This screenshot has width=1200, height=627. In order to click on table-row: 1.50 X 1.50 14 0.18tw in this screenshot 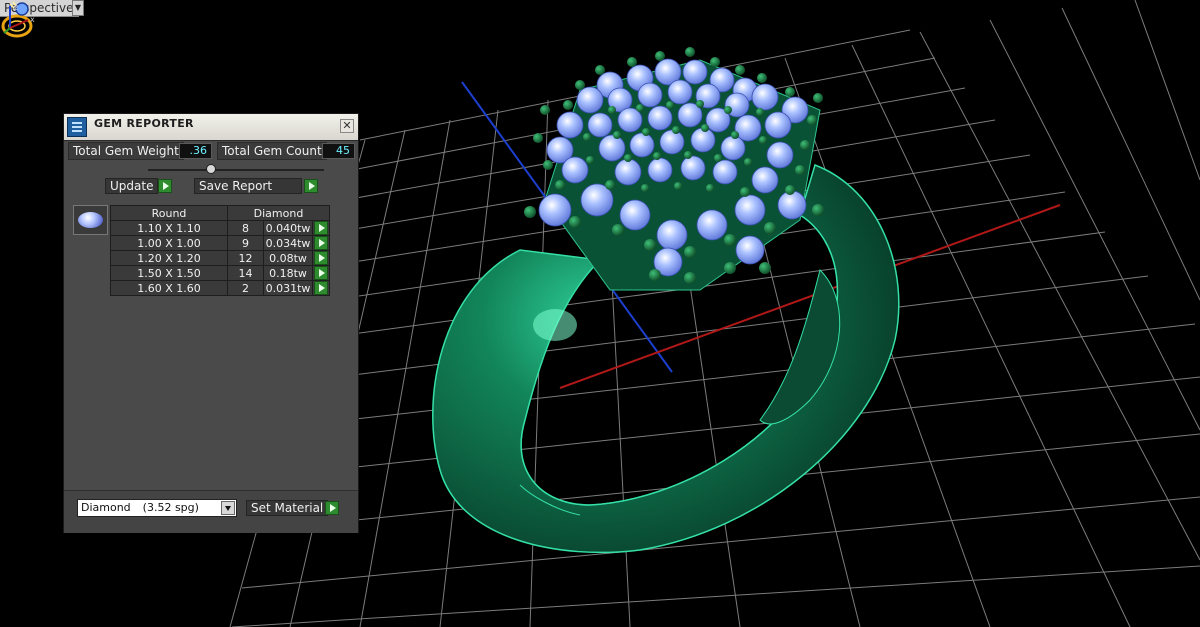, I will do `click(220, 273)`.